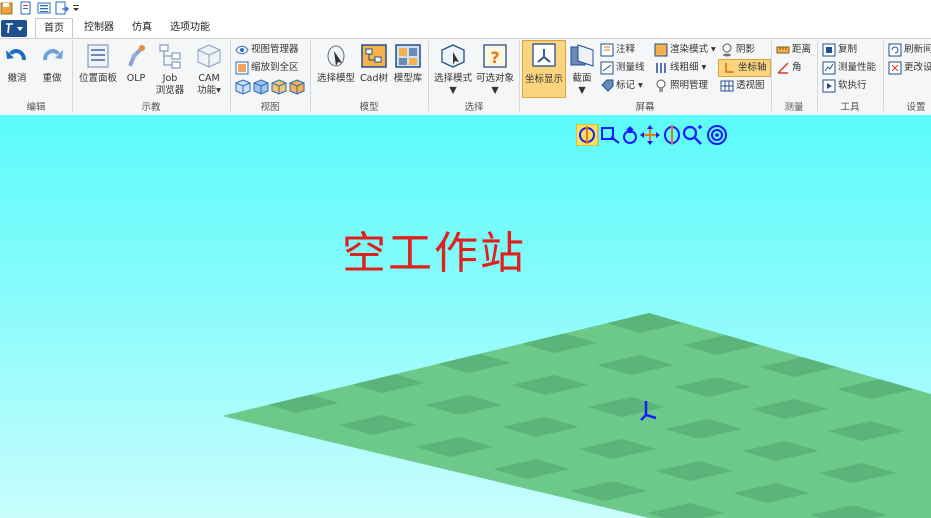 The height and width of the screenshot is (518, 931). Describe the element at coordinates (243, 87) in the screenshot. I see `view-front-icon` at that location.